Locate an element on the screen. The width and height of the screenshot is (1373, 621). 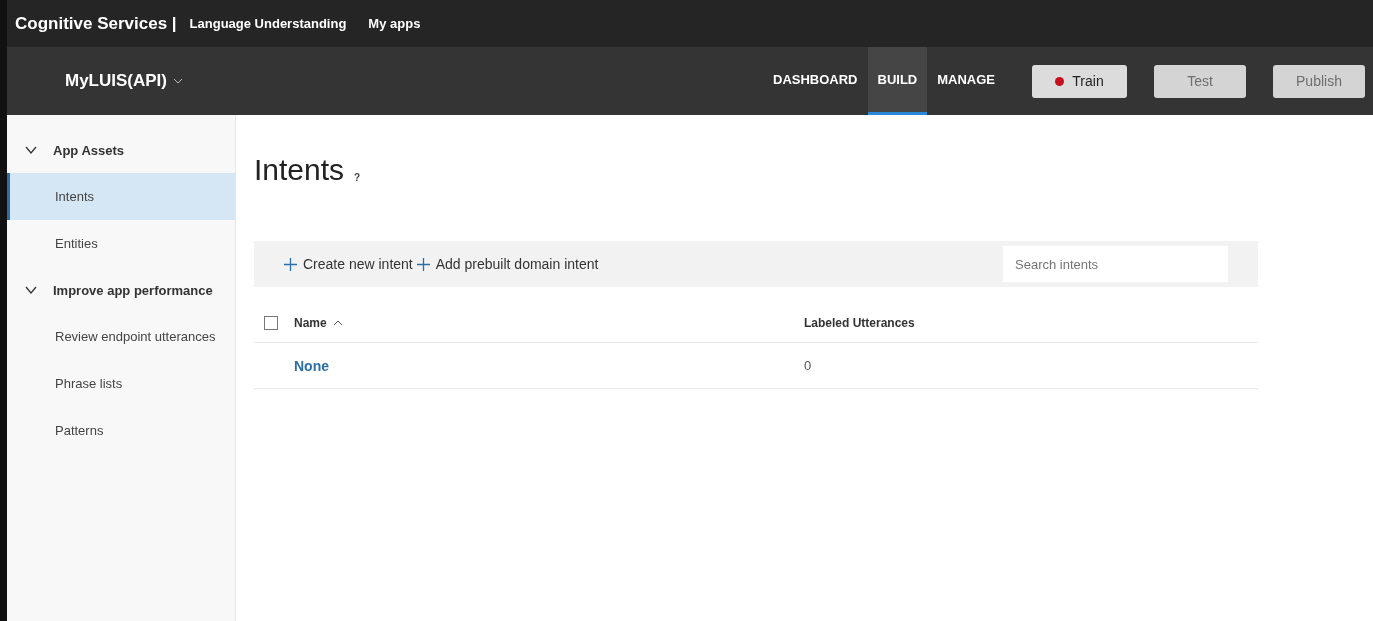
section-header: App Assets is located at coordinates (121, 150).